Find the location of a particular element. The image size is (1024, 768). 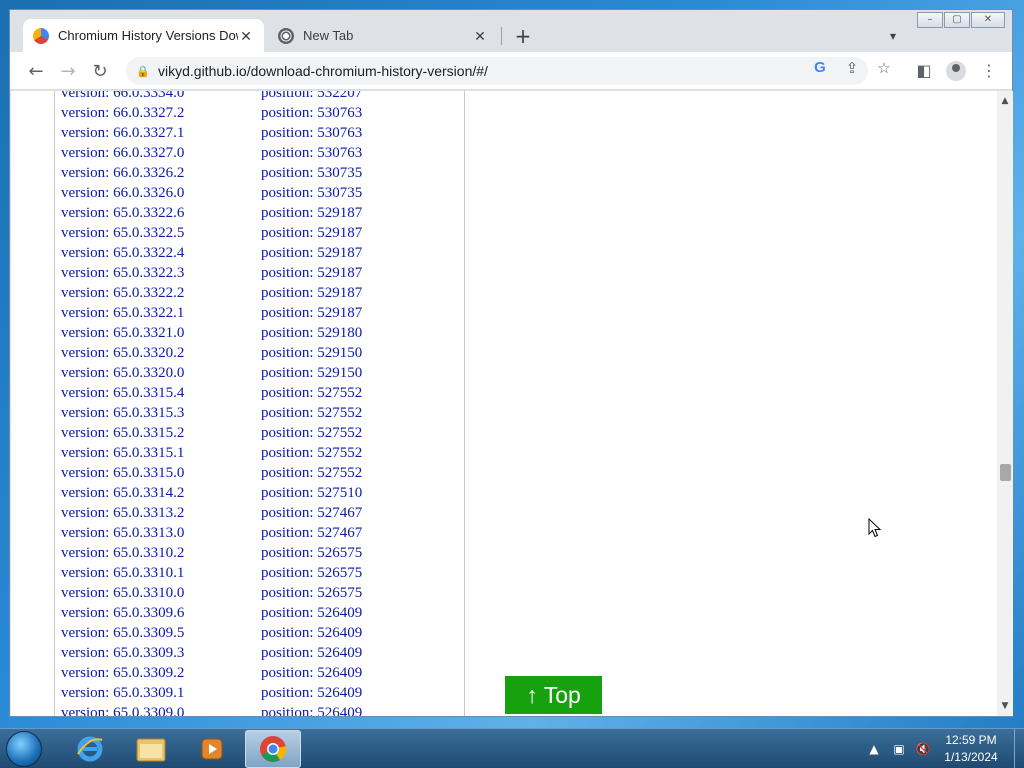

version-link: version: 65.0.3322.6 is located at coordinates (122, 213).